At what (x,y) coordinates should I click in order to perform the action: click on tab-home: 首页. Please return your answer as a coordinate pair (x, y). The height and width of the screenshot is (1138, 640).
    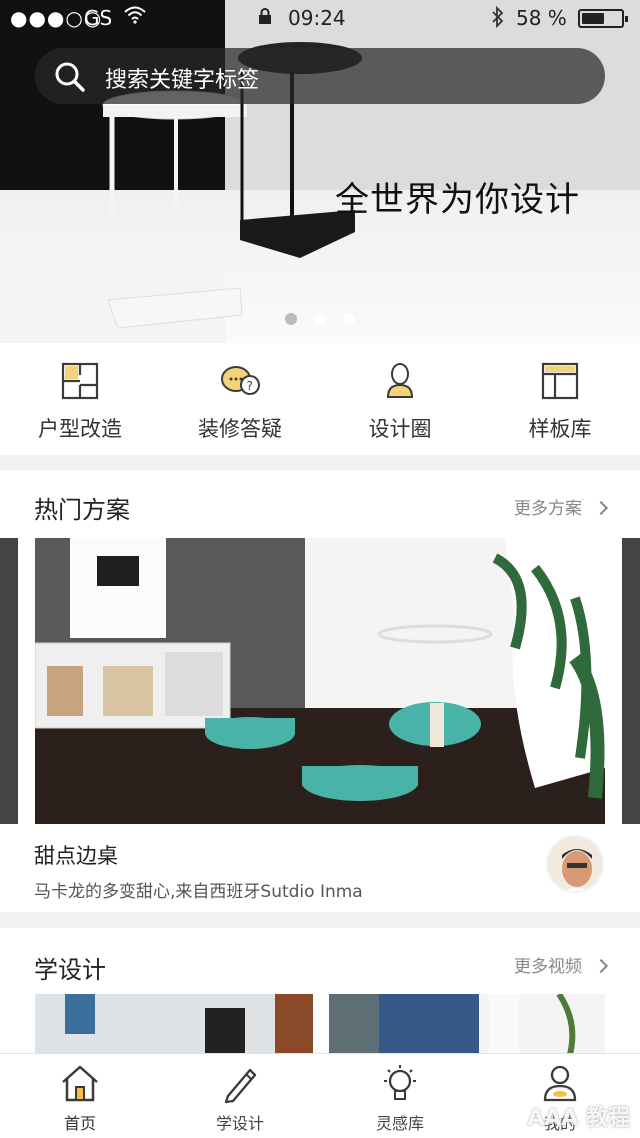
    Looking at the image, I should click on (80, 1096).